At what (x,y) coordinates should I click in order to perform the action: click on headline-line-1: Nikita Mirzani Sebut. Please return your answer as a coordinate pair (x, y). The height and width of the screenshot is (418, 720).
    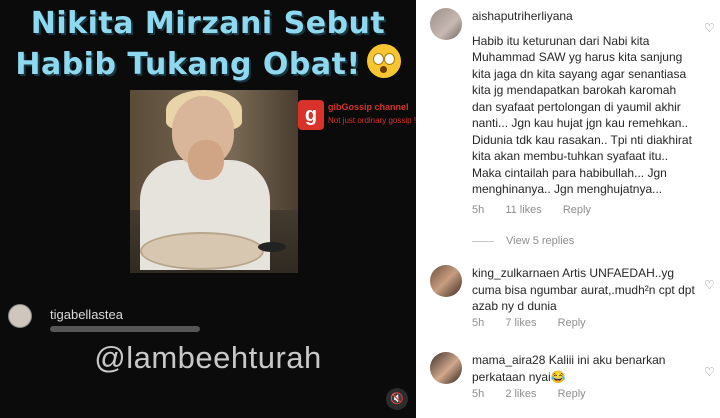
    Looking at the image, I should click on (208, 23).